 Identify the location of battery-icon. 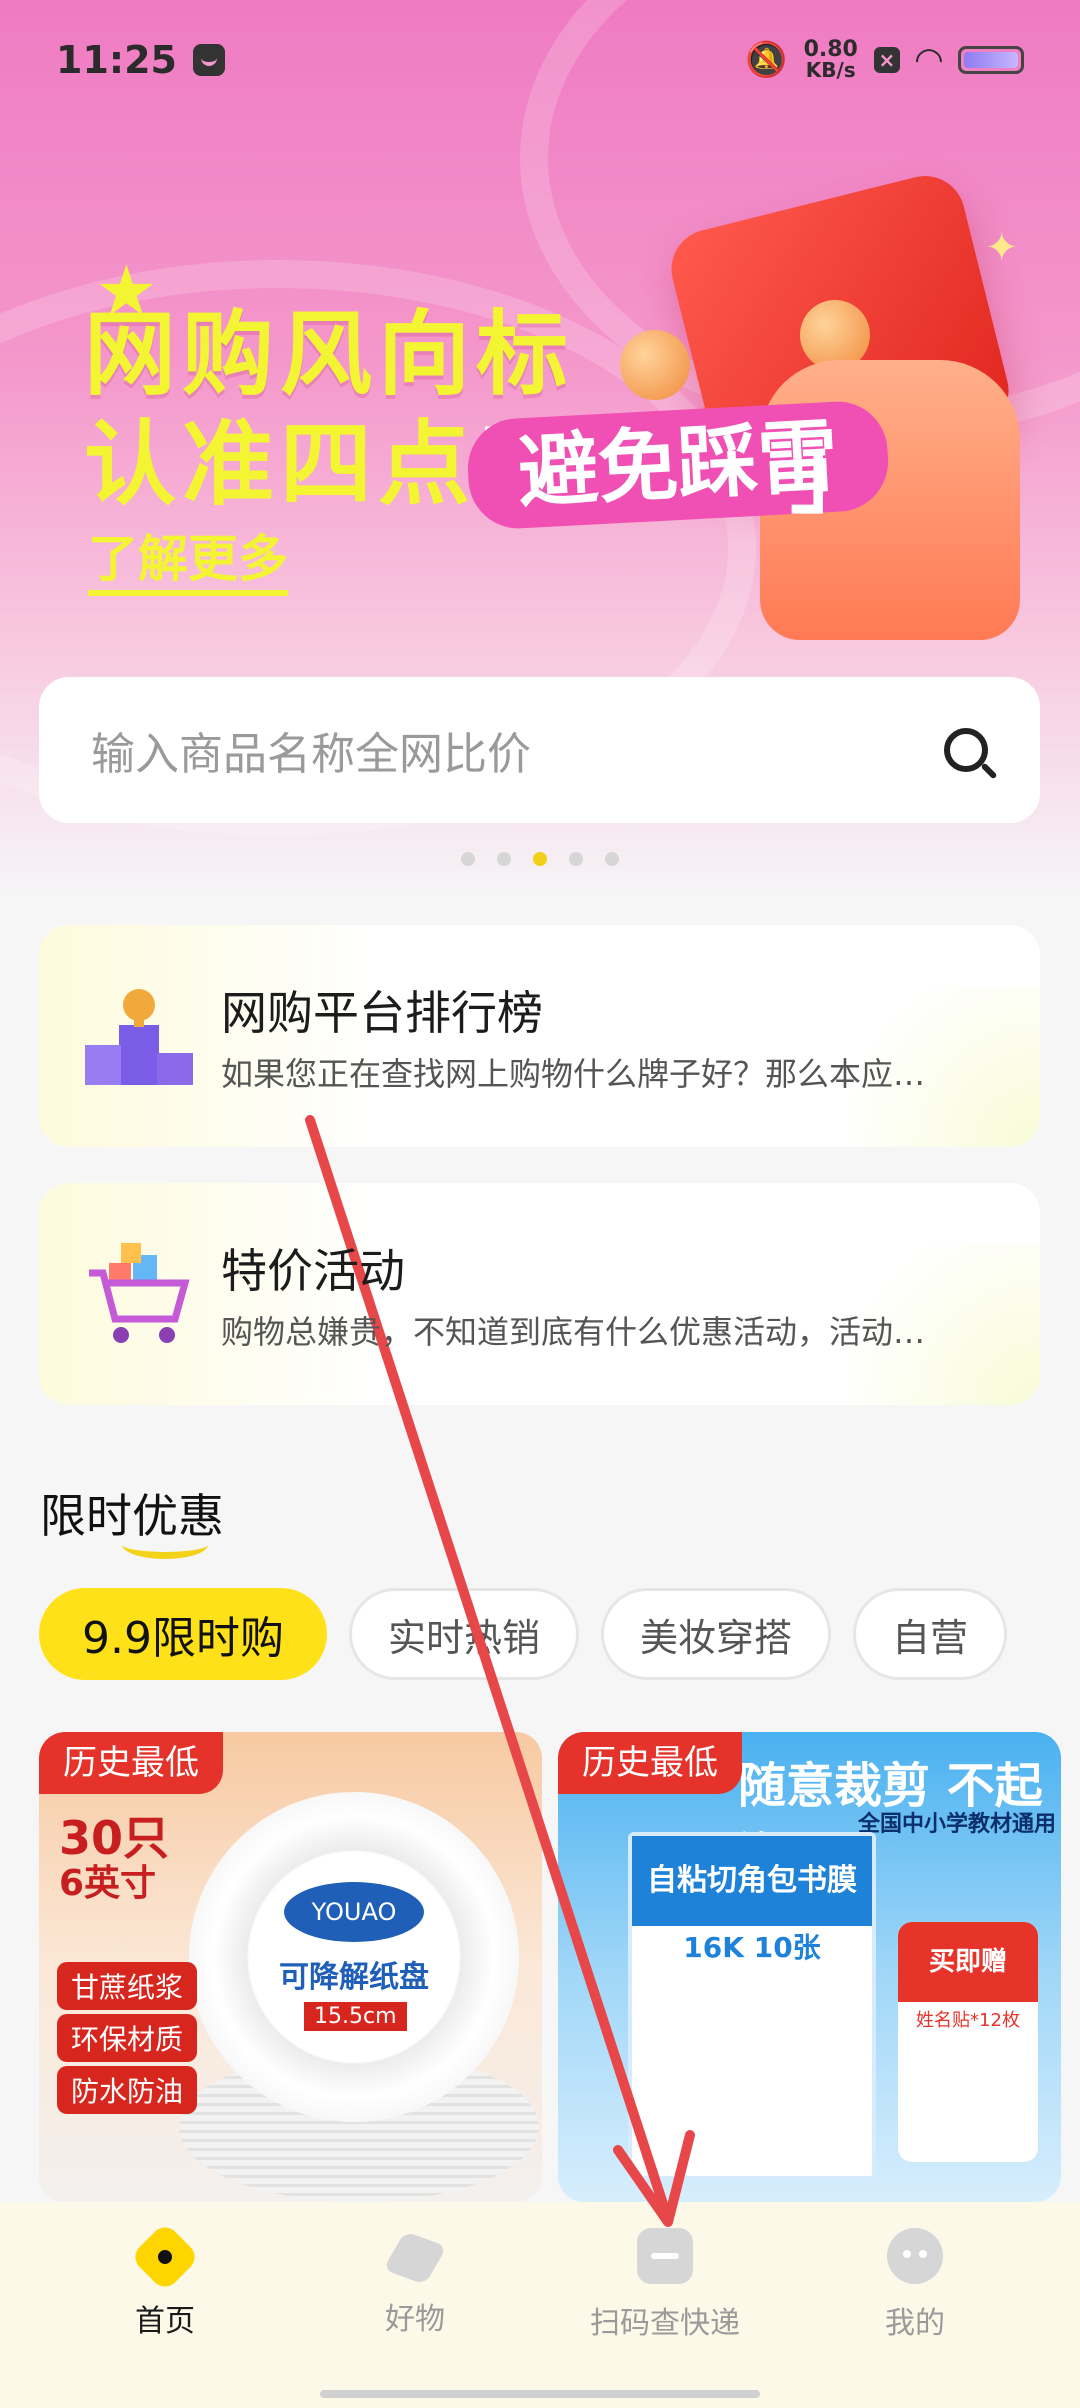
(991, 60).